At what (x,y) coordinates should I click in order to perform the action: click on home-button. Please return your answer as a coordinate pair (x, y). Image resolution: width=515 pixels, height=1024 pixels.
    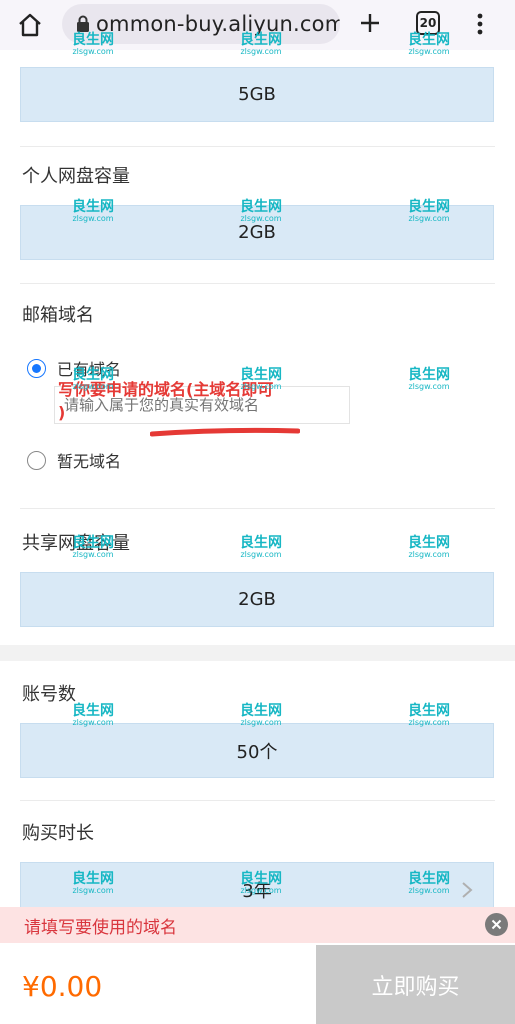
    Looking at the image, I should click on (30, 25).